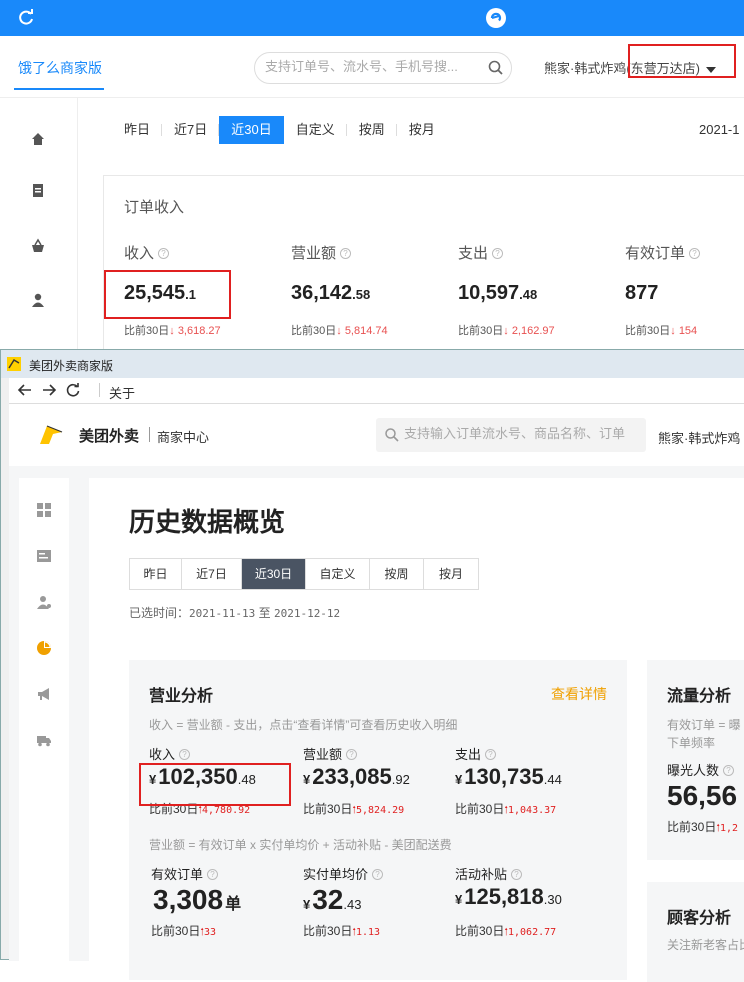  What do you see at coordinates (44, 556) in the screenshot?
I see `order-list-icon` at bounding box center [44, 556].